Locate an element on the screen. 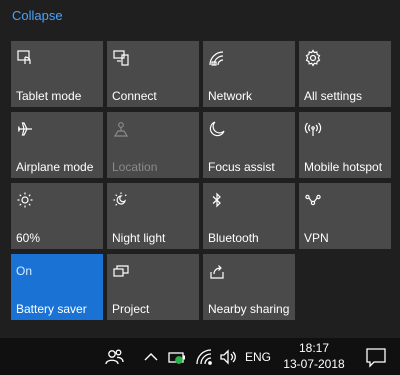 The width and height of the screenshot is (400, 375). notification-icon is located at coordinates (376, 357).